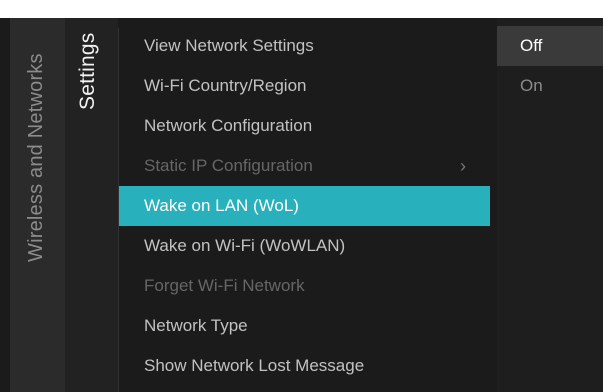 The width and height of the screenshot is (603, 392). Describe the element at coordinates (304, 326) in the screenshot. I see `menu-item-network-type: Network Type` at that location.